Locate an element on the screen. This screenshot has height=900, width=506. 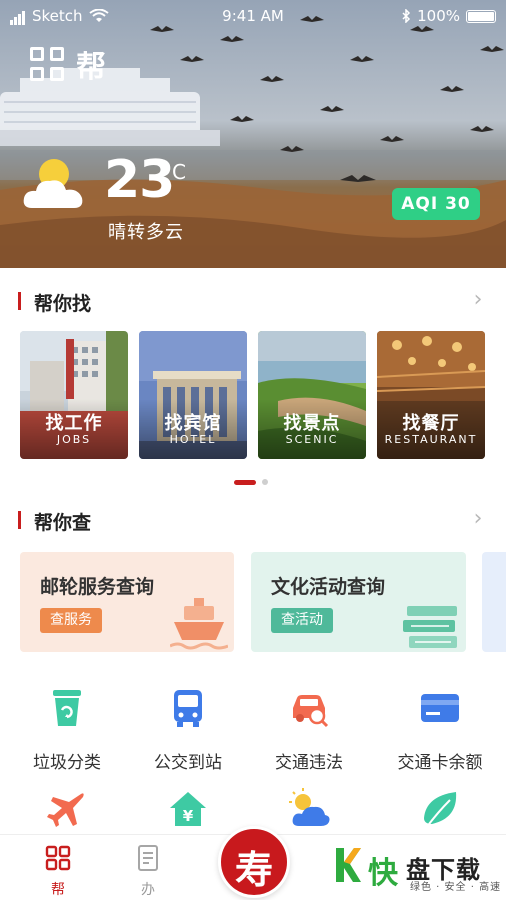
carousel-indicator is located at coordinates (251, 482).